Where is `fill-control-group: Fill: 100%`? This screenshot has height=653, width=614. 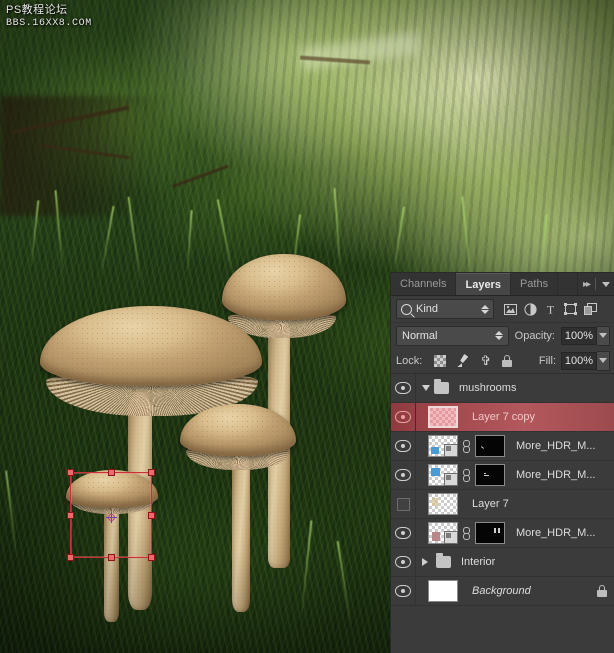
fill-control-group: Fill: 100% is located at coordinates (574, 360).